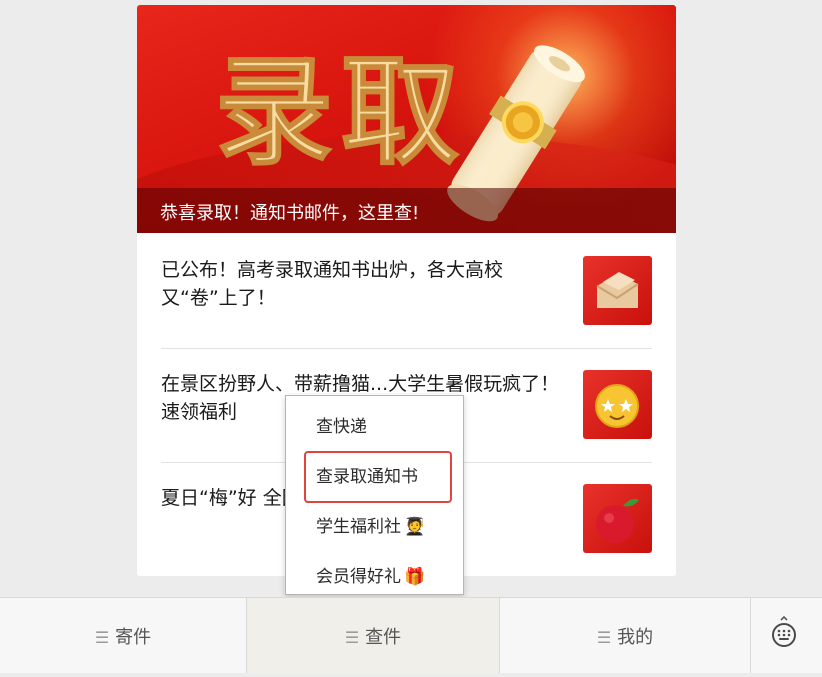 The width and height of the screenshot is (822, 677). I want to click on article-item: 已公布！高考录取通知书出炉，各大高校又“卷”上了！, so click(406, 291).